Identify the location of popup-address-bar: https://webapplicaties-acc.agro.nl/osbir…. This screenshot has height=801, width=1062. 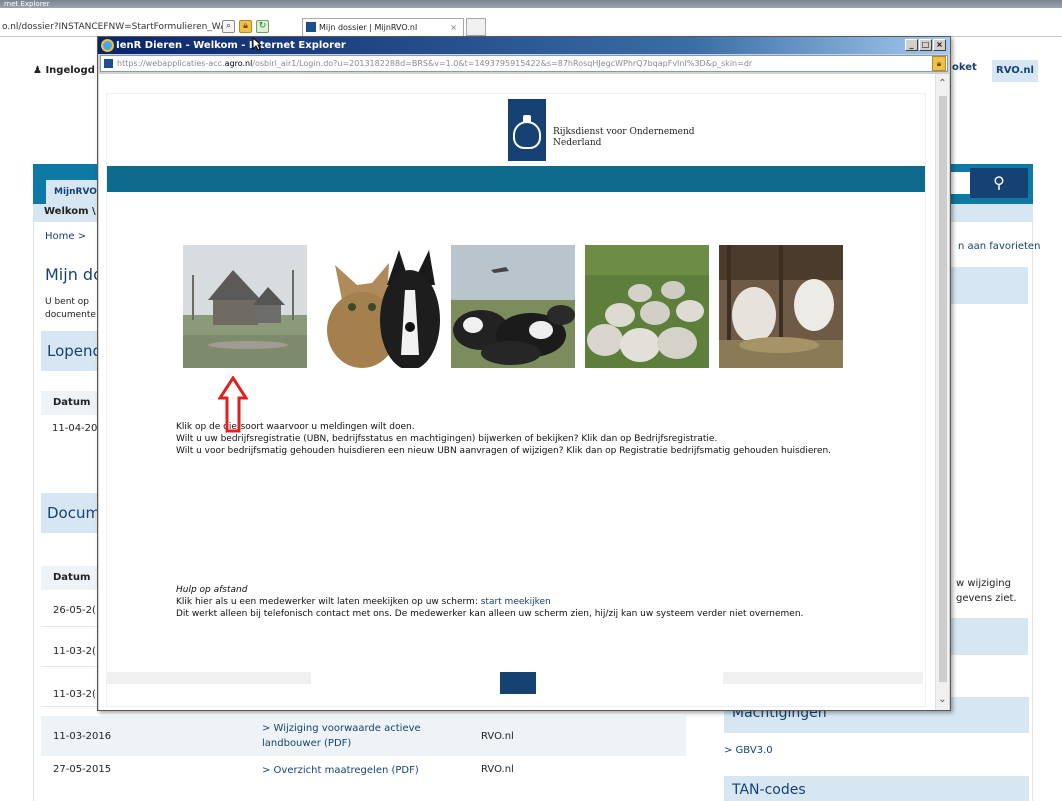
(524, 63).